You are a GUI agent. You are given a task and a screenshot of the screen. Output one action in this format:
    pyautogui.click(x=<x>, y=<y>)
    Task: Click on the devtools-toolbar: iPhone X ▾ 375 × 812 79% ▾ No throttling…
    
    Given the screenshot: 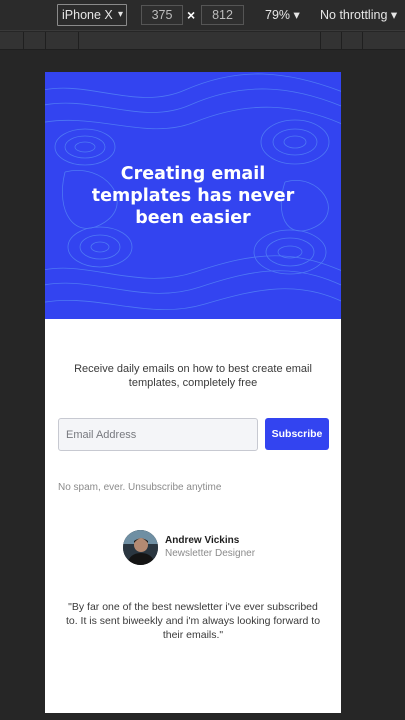 What is the action you would take?
    pyautogui.click(x=202, y=15)
    